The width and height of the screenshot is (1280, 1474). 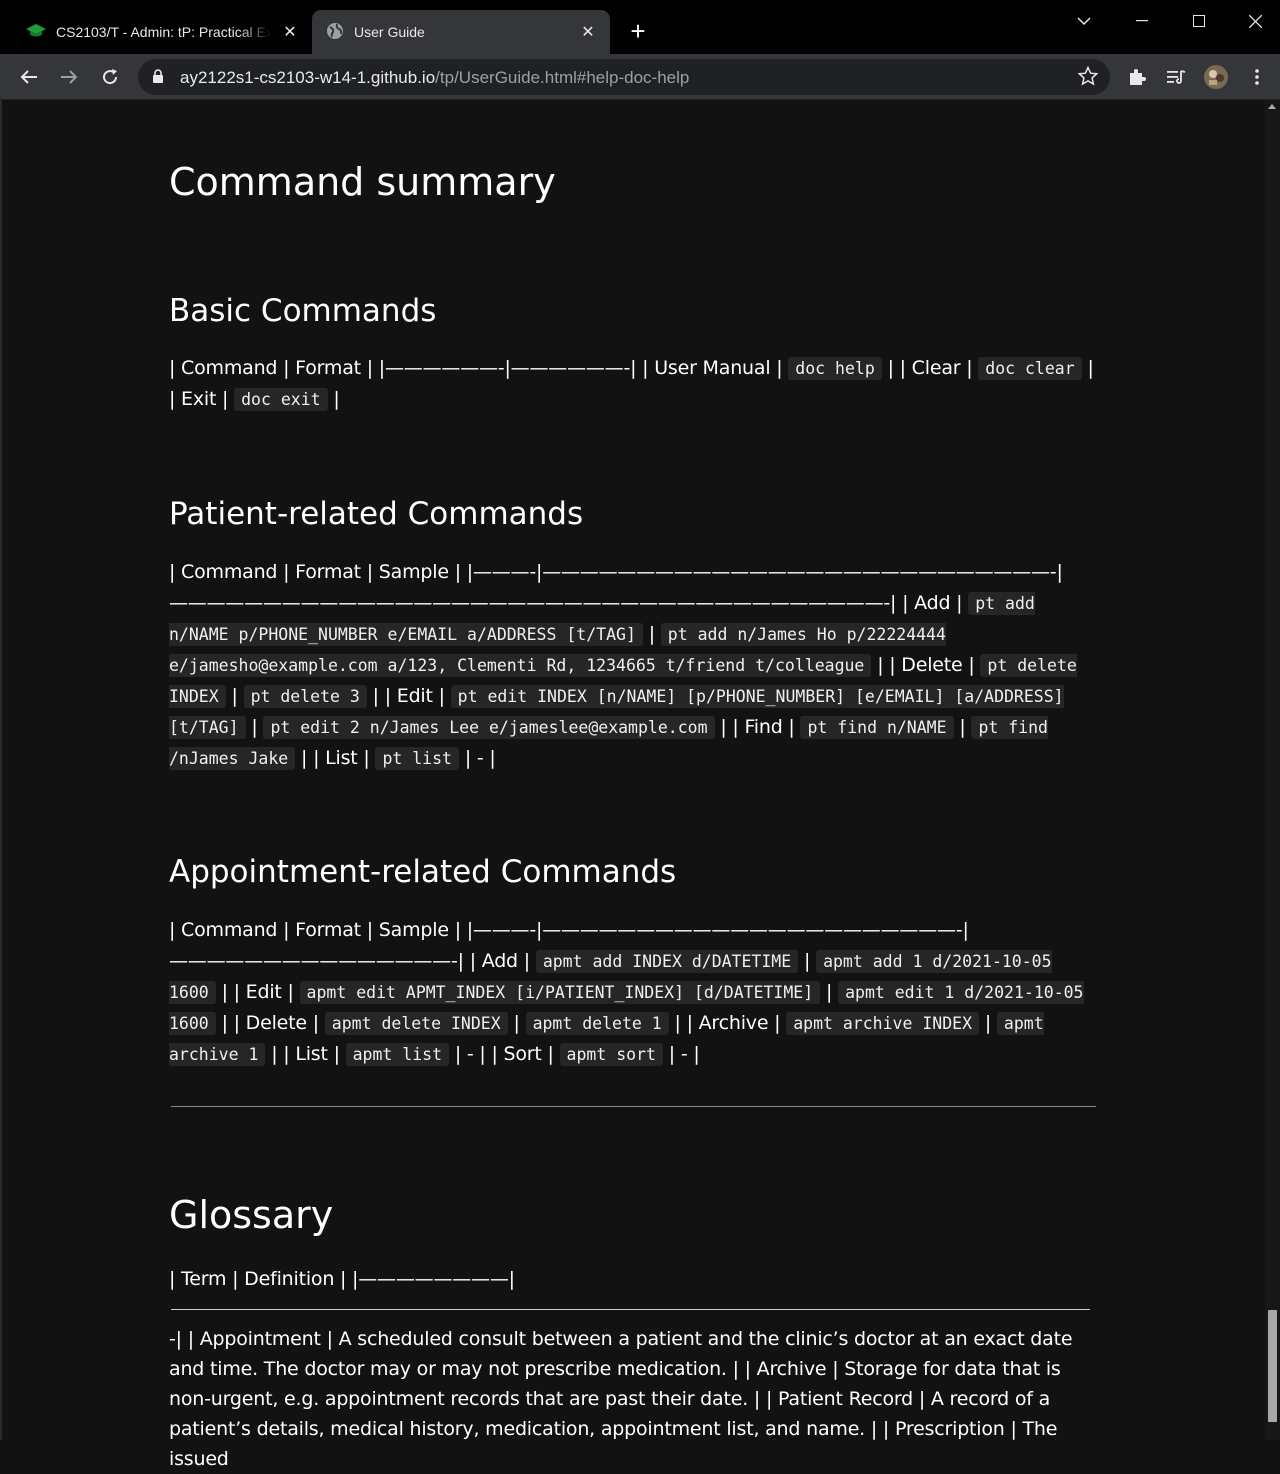 What do you see at coordinates (883, 1023) in the screenshot?
I see `inline-code: apmt archive INDEX` at bounding box center [883, 1023].